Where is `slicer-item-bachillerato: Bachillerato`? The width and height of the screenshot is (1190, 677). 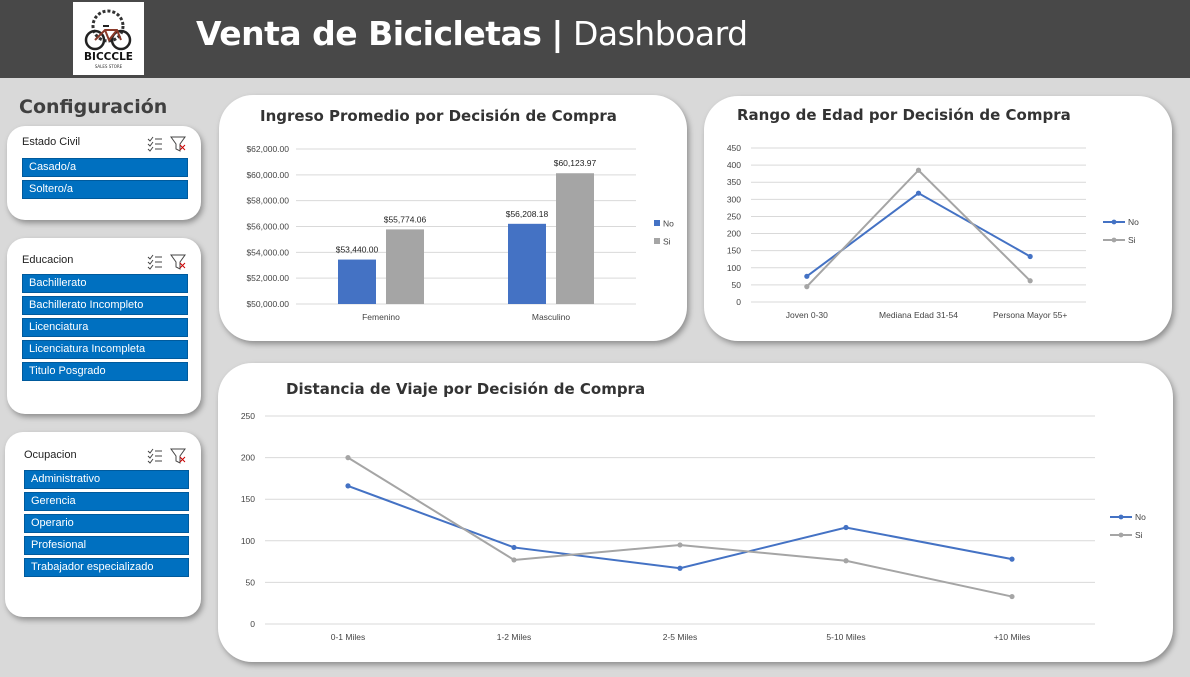
slicer-item-bachillerato: Bachillerato is located at coordinates (105, 283).